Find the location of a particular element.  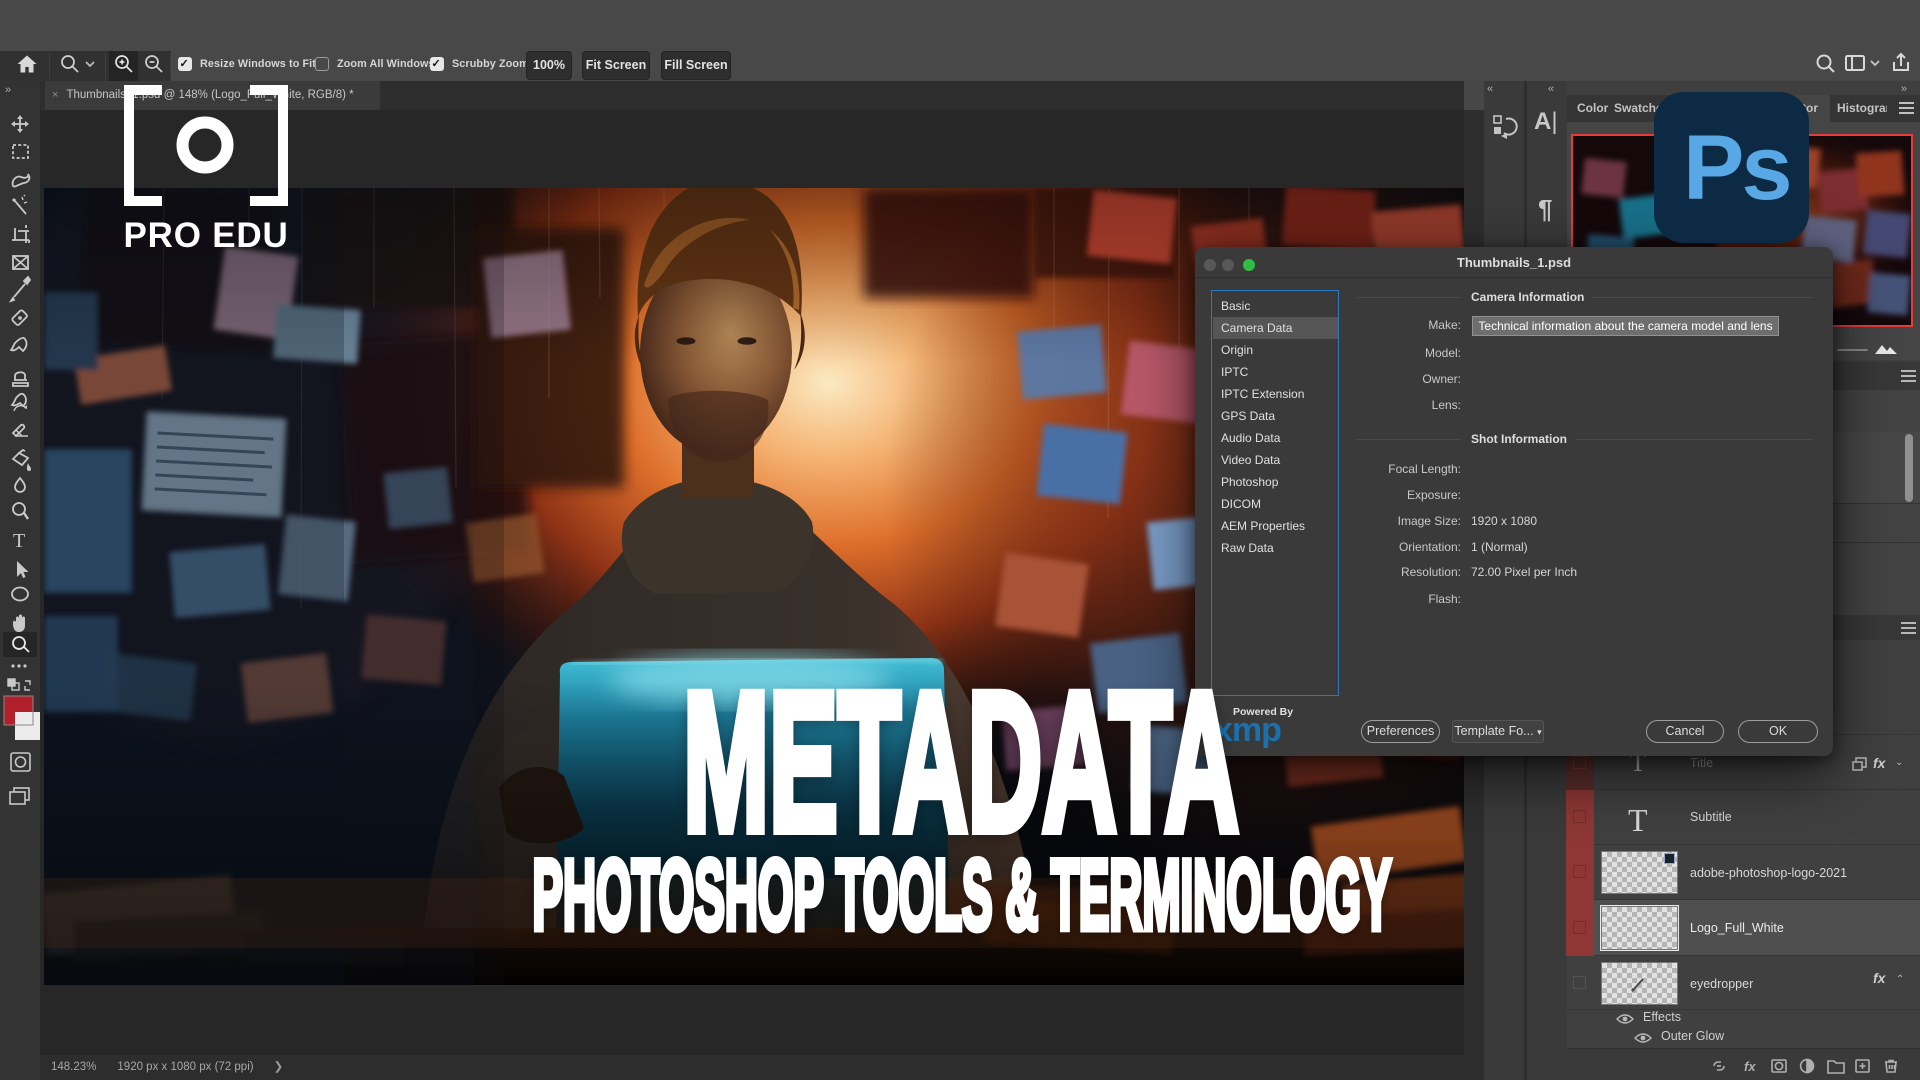

svg-text: PRO EDU is located at coordinates (206, 233).